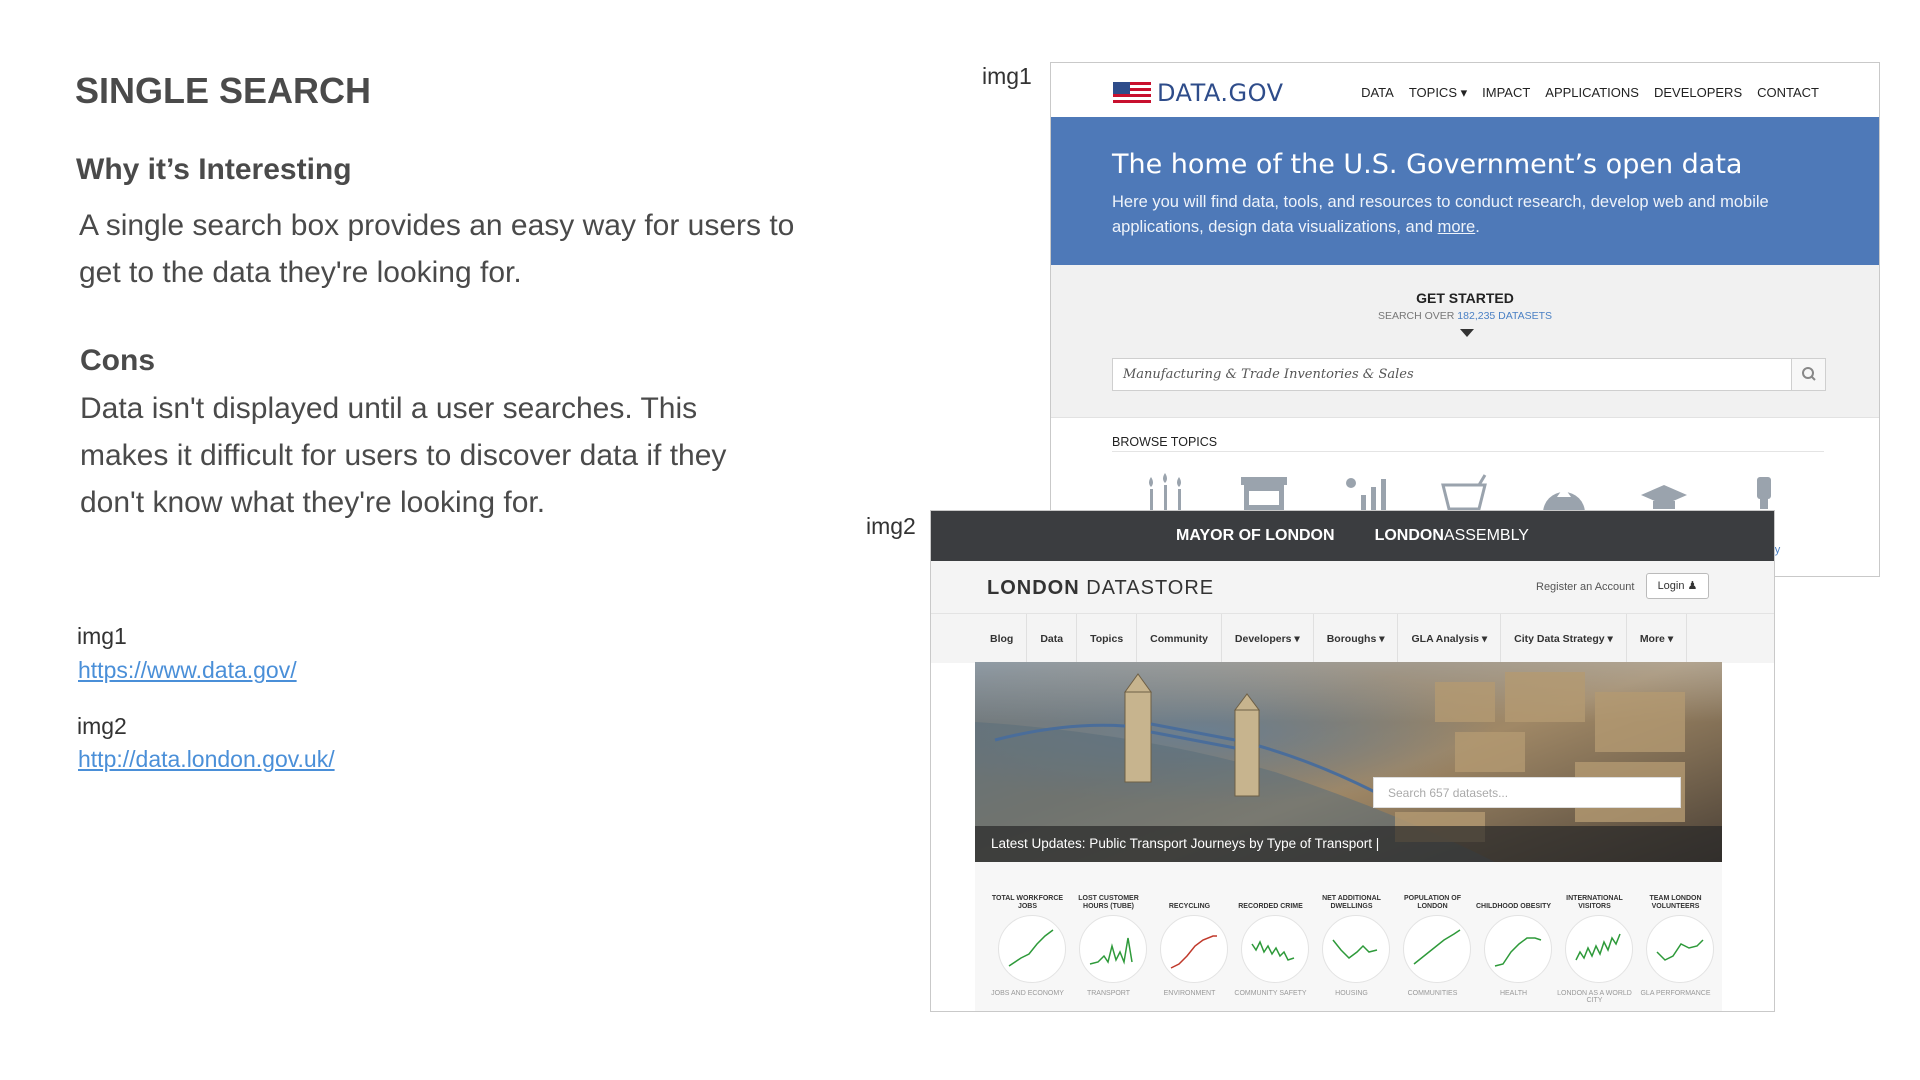 This screenshot has height=1080, width=1920. Describe the element at coordinates (1432, 902) in the screenshot. I see `kpi-title: POPULATION OF LONDON` at that location.